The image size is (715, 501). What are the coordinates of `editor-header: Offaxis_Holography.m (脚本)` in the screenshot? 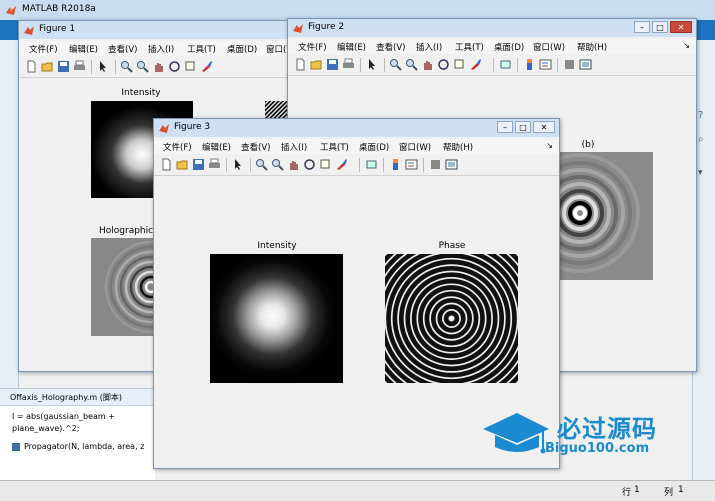 It's located at (77, 397).